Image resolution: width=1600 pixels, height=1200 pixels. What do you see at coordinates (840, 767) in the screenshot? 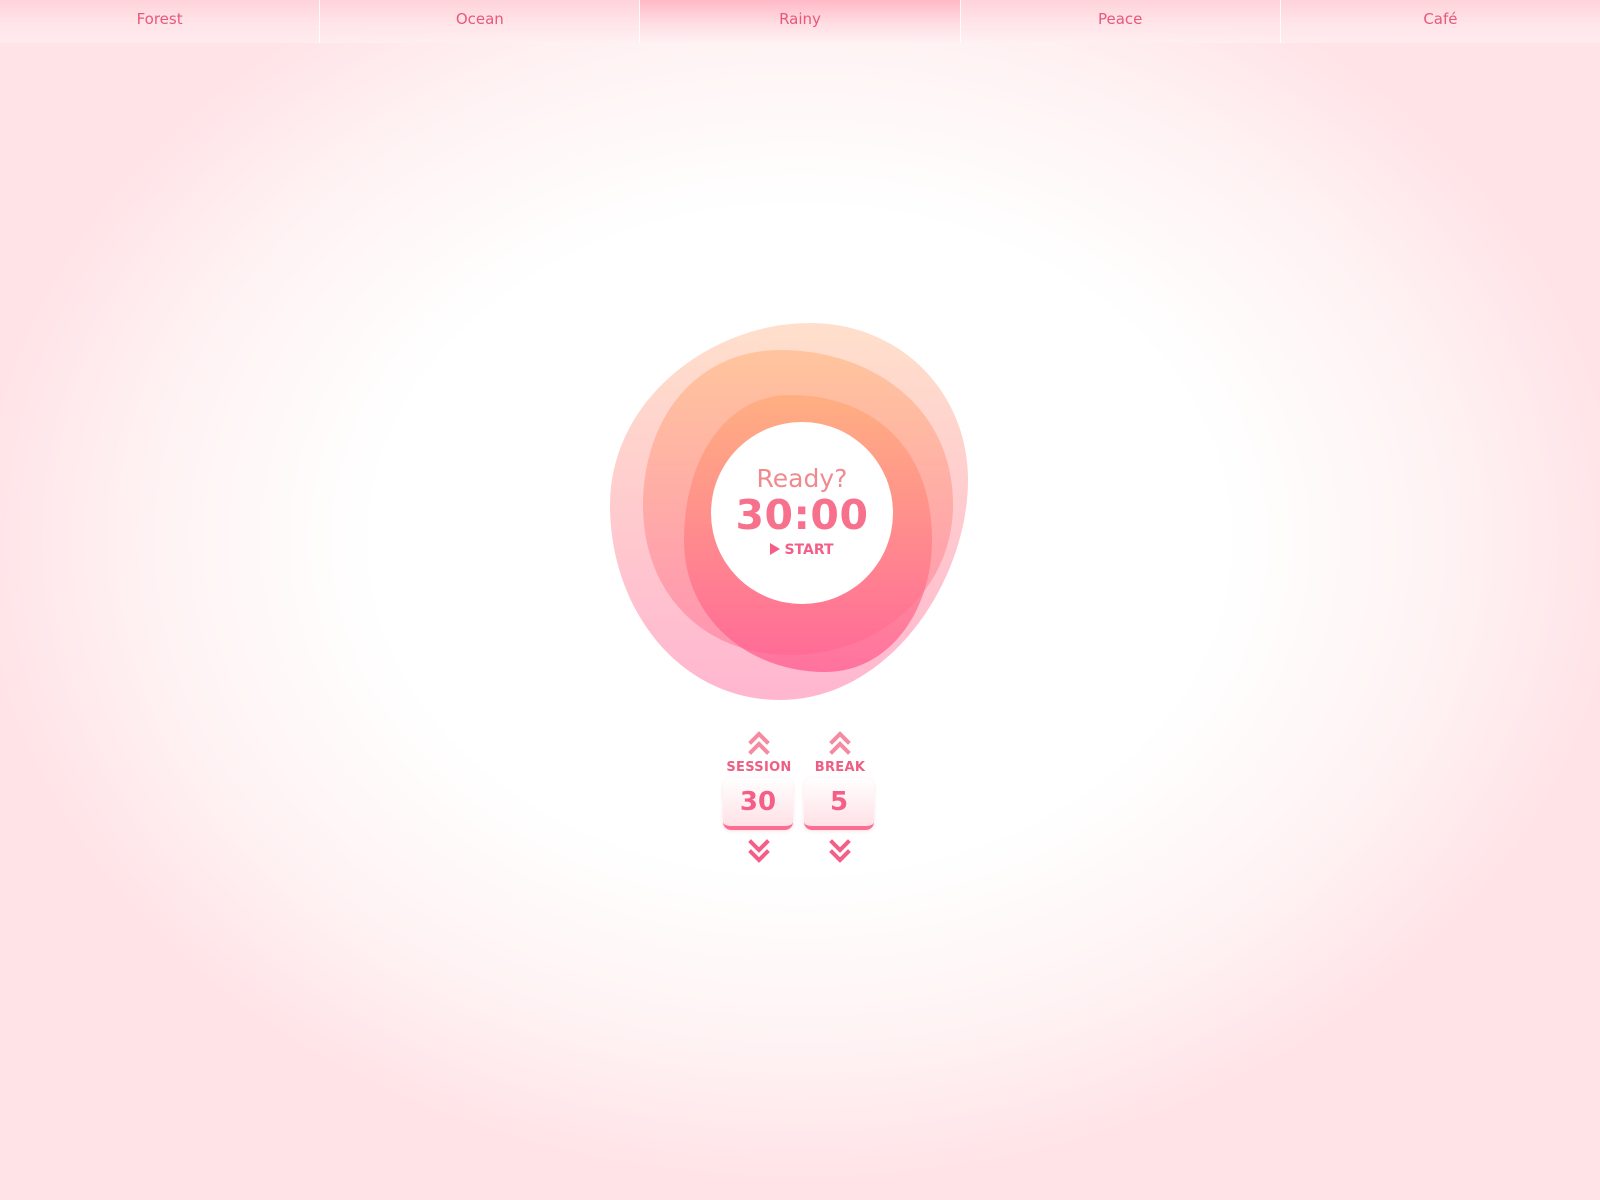
I see `break-label: BREAK` at bounding box center [840, 767].